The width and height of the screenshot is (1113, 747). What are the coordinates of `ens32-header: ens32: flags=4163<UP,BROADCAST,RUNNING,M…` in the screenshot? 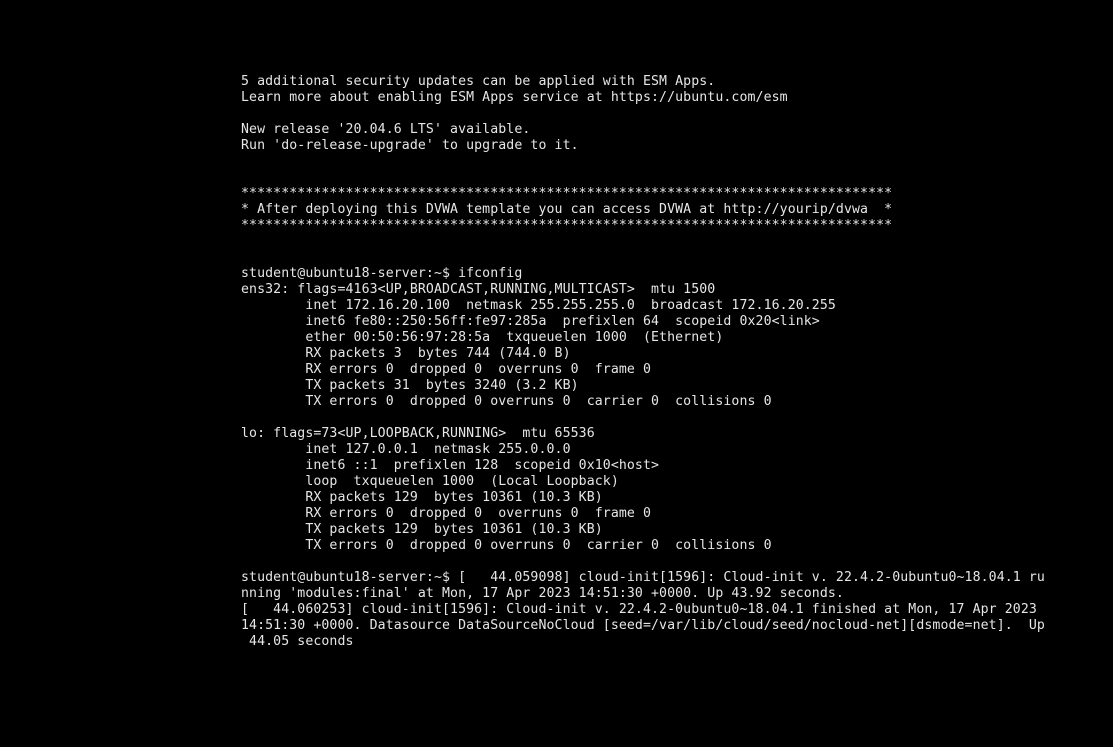 It's located at (478, 289).